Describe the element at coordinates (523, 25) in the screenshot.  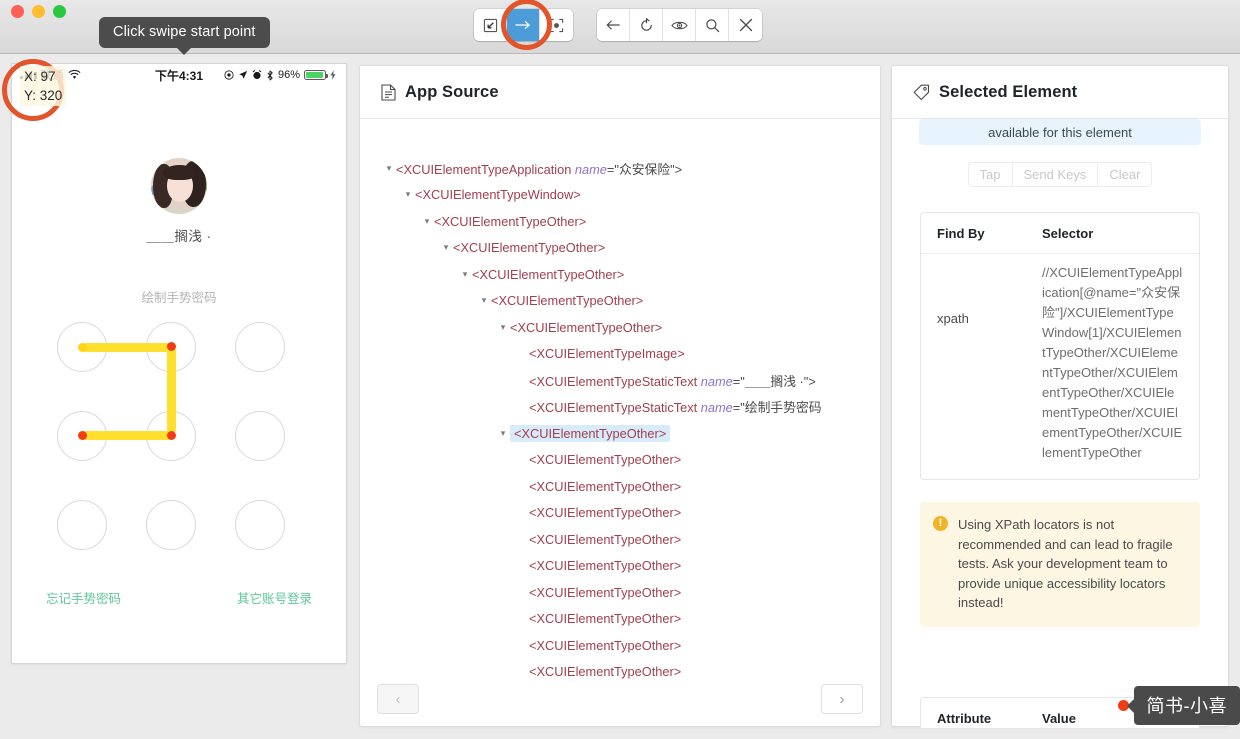
I see `swipe-arrow-icon` at that location.